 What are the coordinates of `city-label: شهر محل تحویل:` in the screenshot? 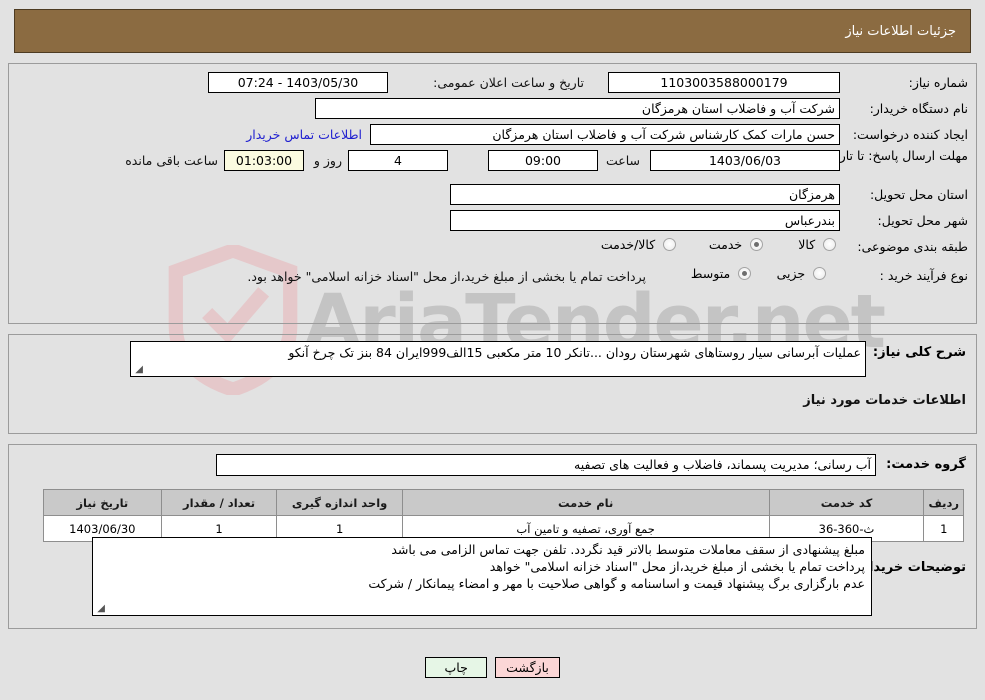 It's located at (922, 220).